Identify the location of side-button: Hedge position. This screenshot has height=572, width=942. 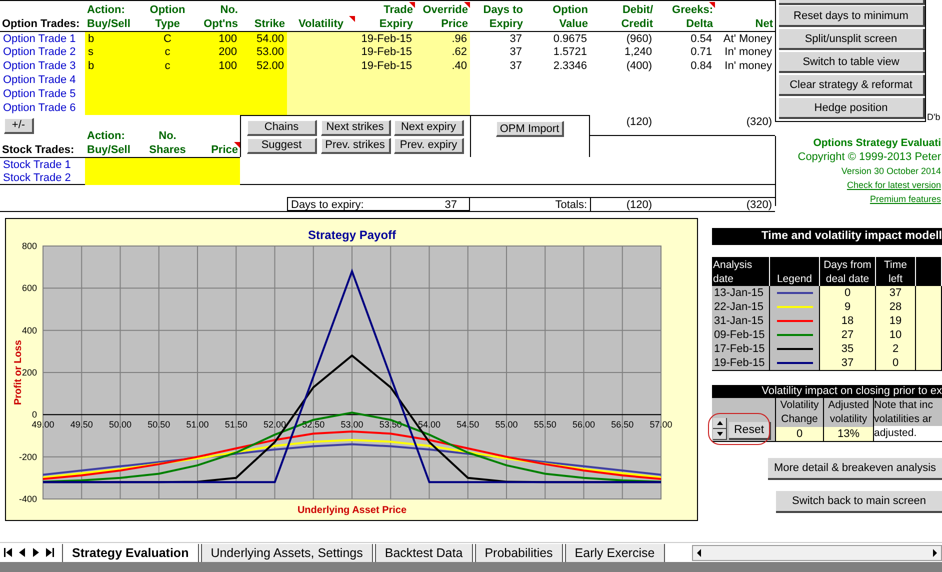
(852, 108).